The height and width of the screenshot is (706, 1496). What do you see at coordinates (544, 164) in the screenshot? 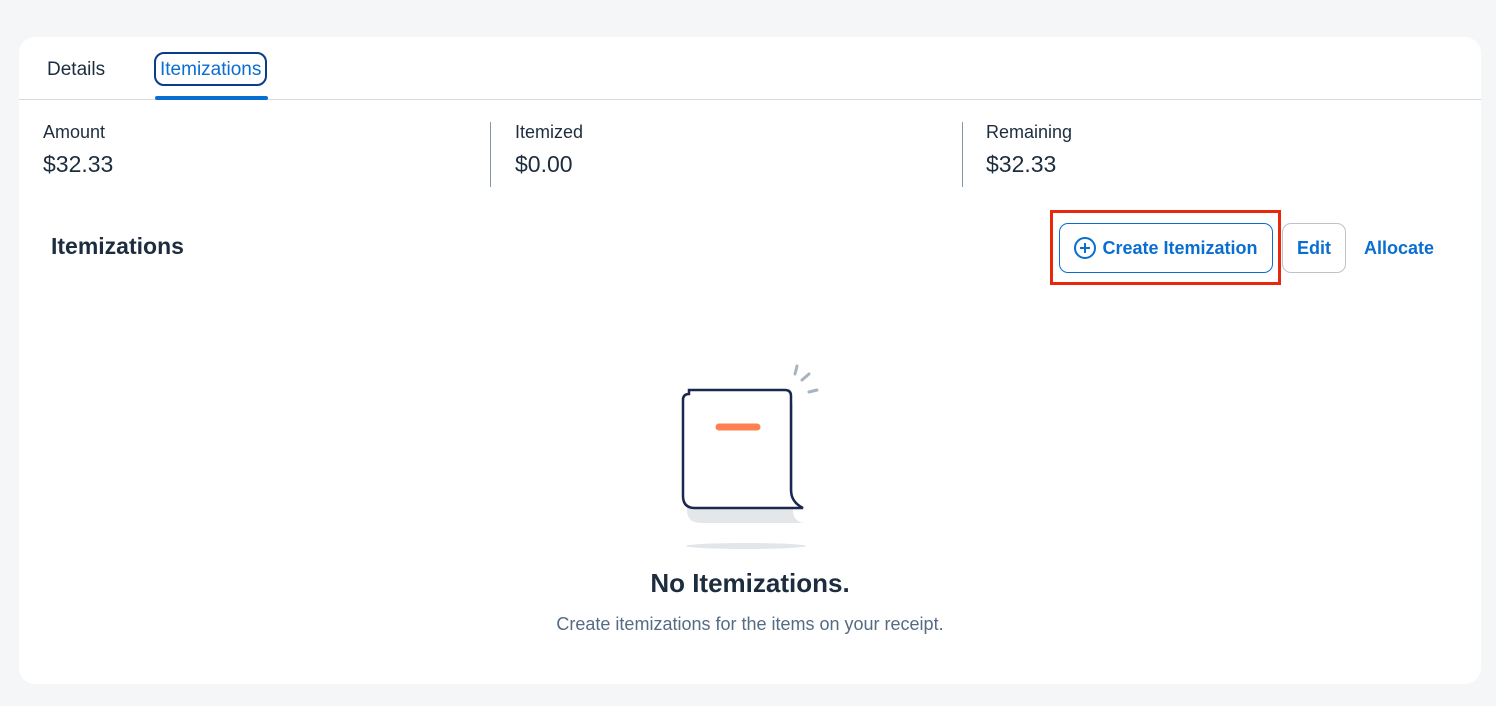
I see `stat-itemized-value: $0.00` at bounding box center [544, 164].